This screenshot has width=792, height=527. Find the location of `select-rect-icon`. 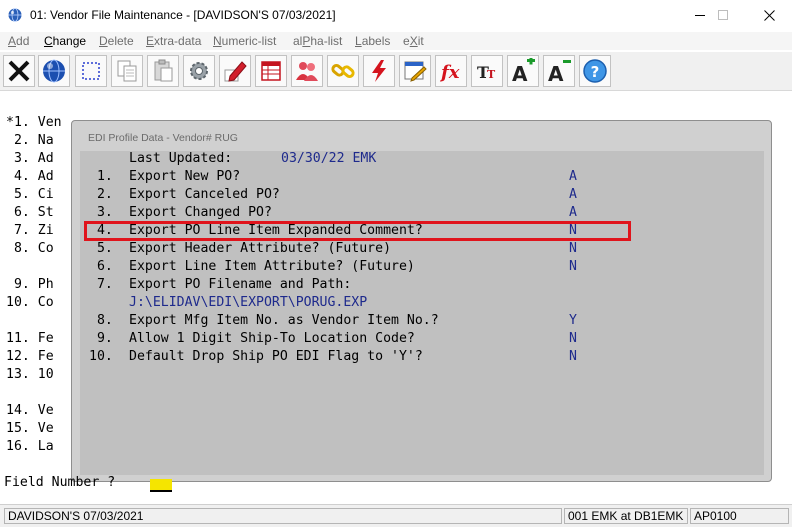

select-rect-icon is located at coordinates (91, 71).